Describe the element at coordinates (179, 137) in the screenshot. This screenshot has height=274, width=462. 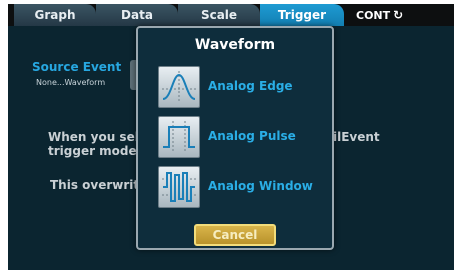
I see `analog-pulse-icon` at that location.